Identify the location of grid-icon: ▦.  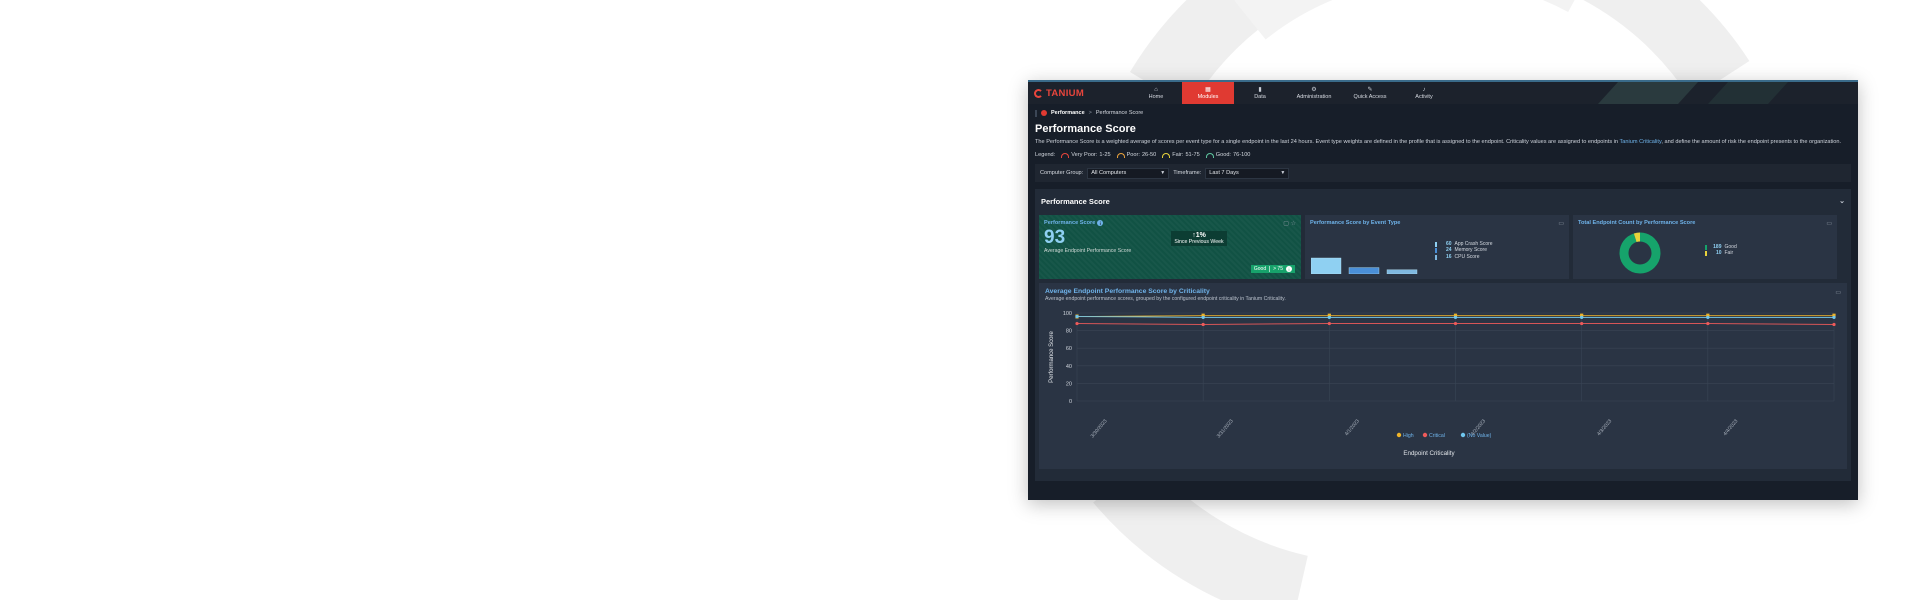
(1208, 89).